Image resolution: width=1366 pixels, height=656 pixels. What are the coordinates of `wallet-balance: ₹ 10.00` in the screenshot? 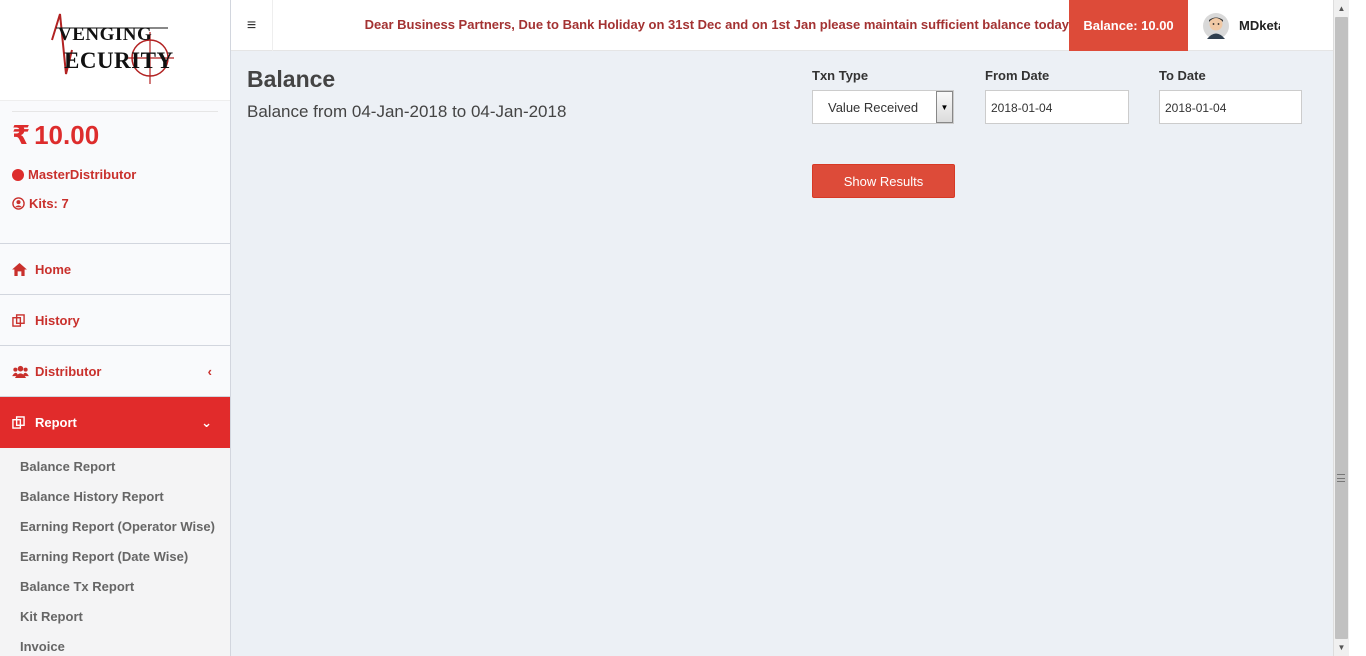 It's located at (115, 135).